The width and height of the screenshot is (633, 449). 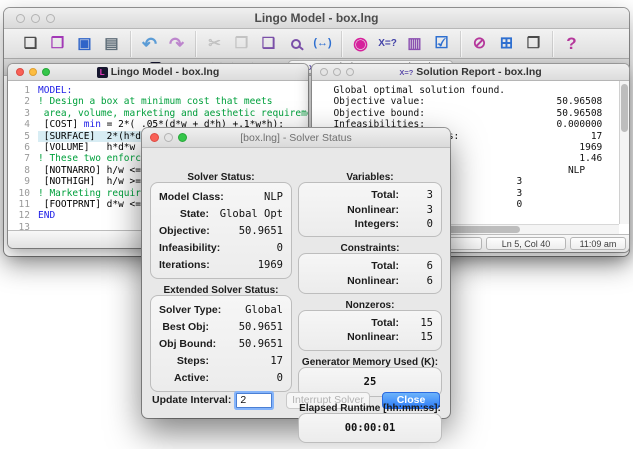 I want to click on report-window-titlebar: X=? Solution Report - box.lng, so click(x=470, y=72).